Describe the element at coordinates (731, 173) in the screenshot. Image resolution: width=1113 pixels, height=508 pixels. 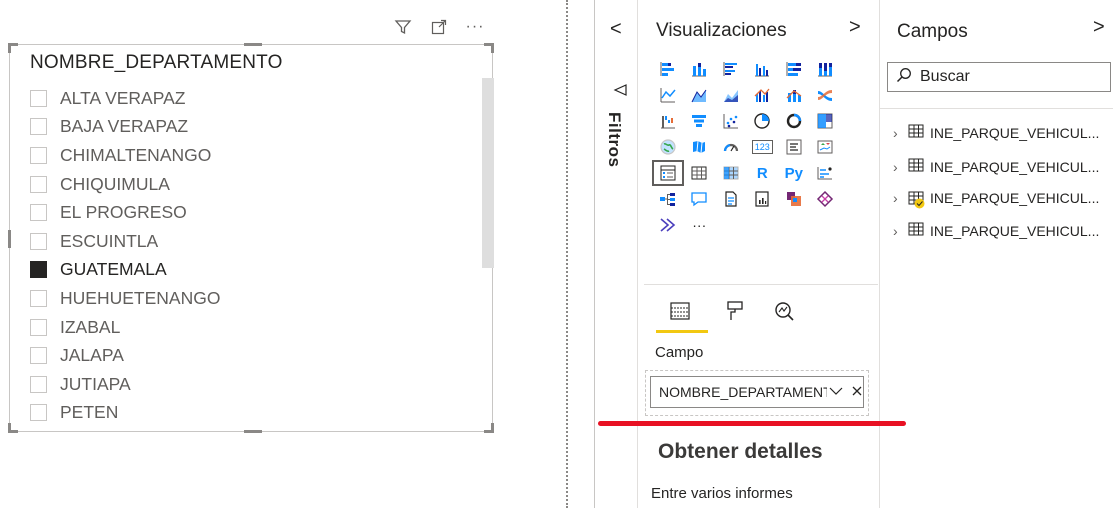
I see `matrix-icon` at that location.